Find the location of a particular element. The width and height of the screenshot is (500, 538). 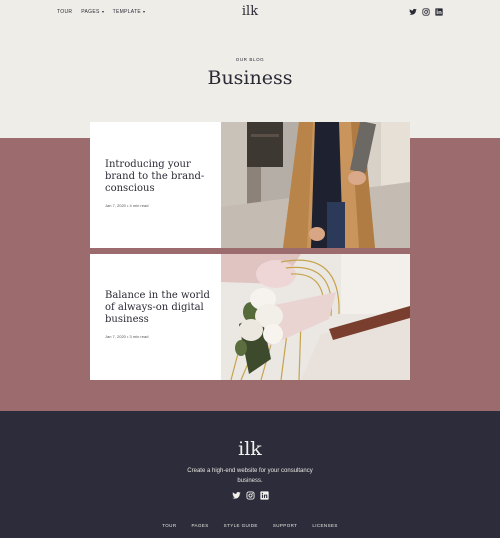

footer-link-licenses: LICENSES is located at coordinates (324, 525).